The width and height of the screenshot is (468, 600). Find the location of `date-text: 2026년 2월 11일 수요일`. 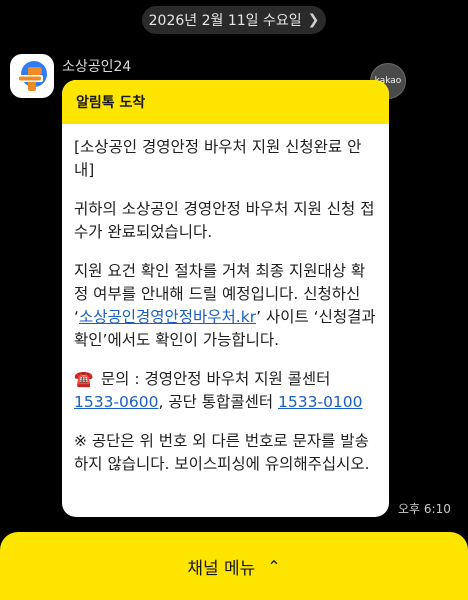

date-text: 2026년 2월 11일 수요일 is located at coordinates (225, 21).